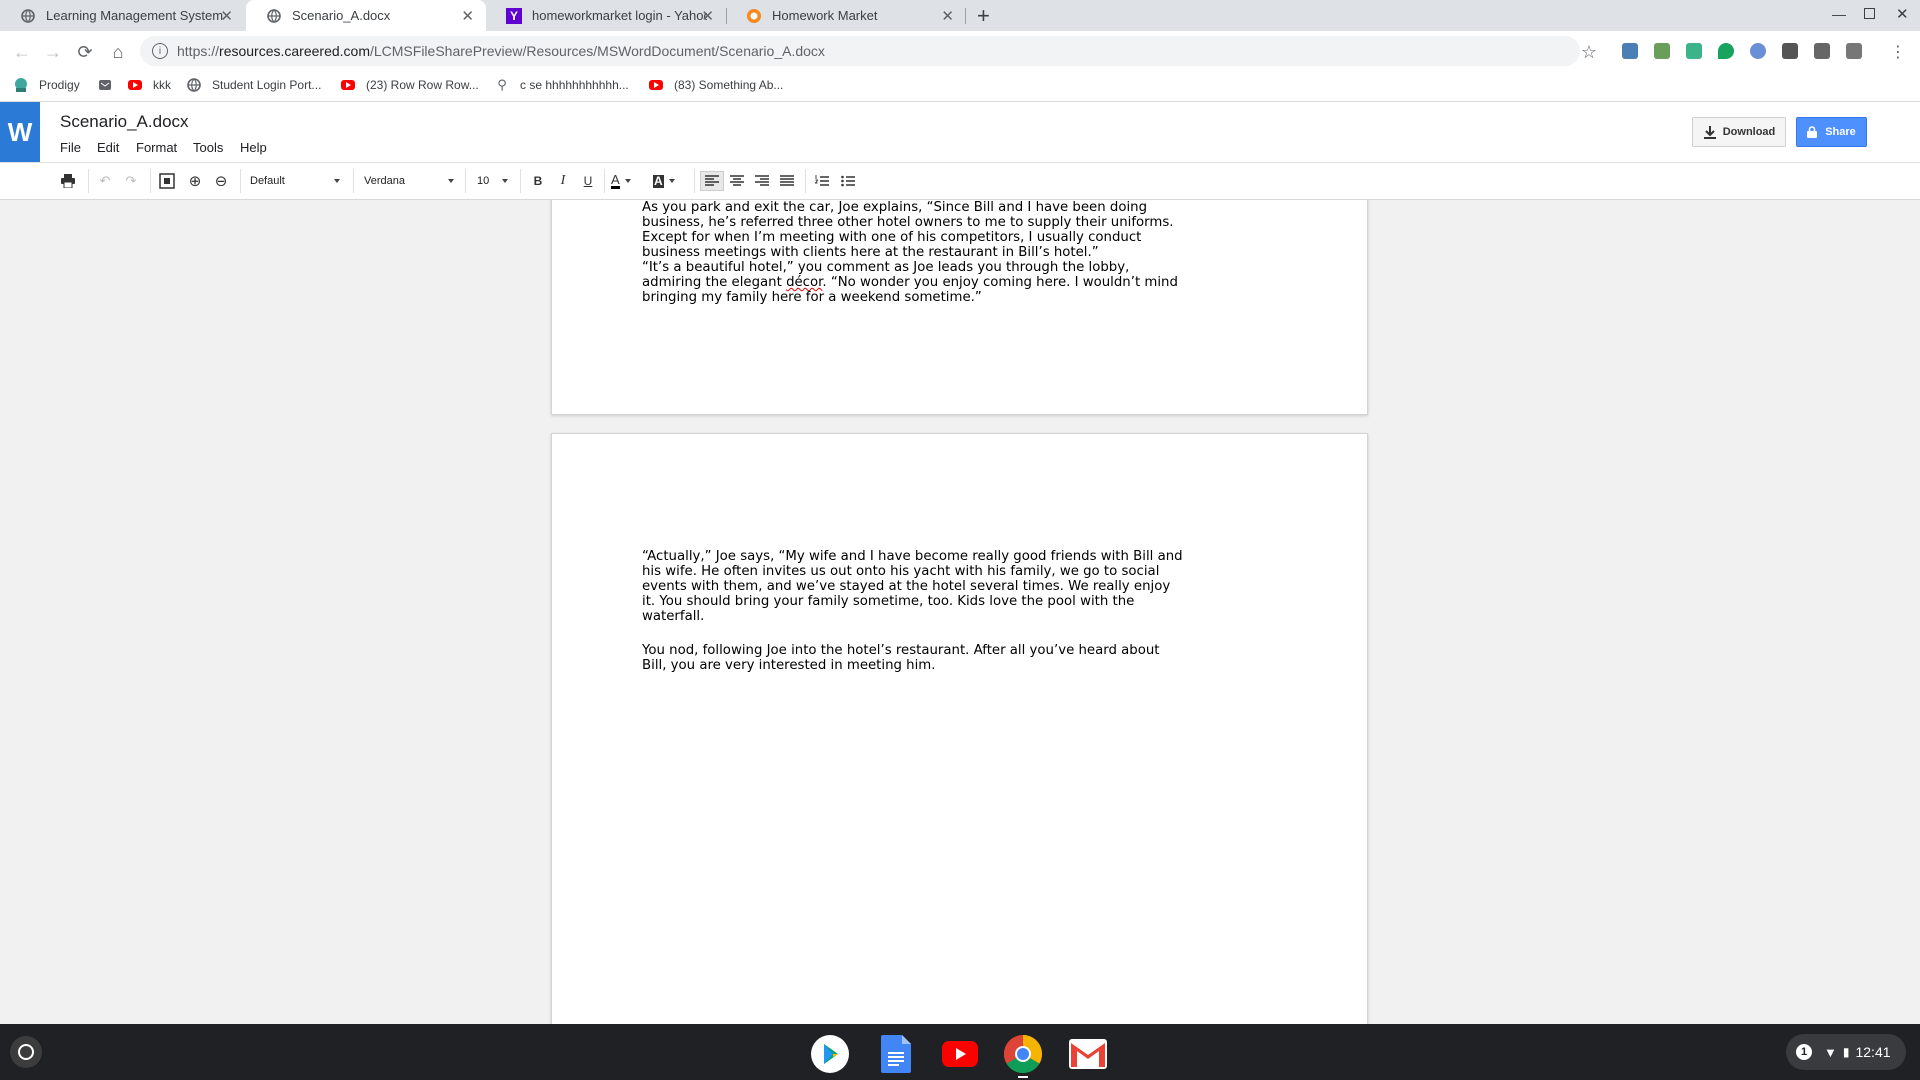  What do you see at coordinates (409, 181) in the screenshot?
I see `font-family-dropdown: Verdana` at bounding box center [409, 181].